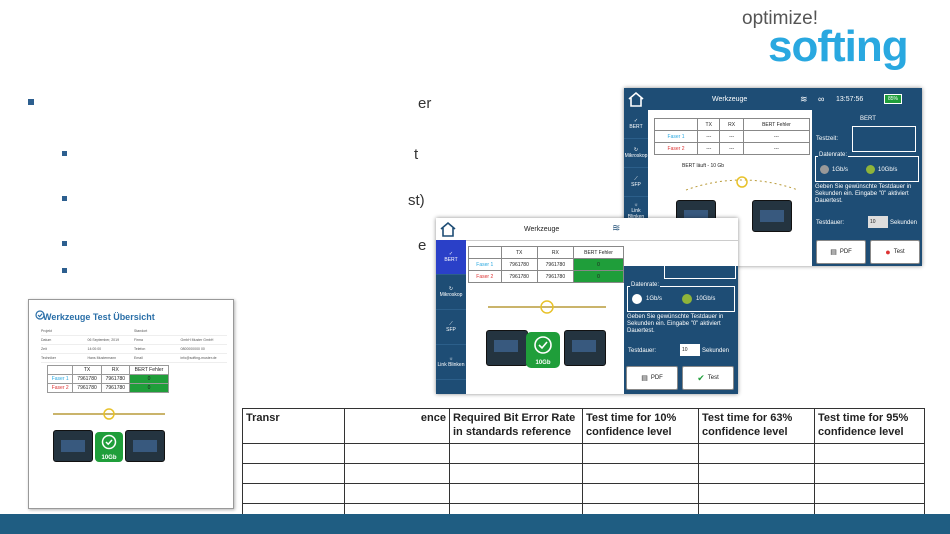 The height and width of the screenshot is (534, 950). Describe the element at coordinates (703, 166) in the screenshot. I see `bert-status: BERT läuft - 10 Gb` at that location.